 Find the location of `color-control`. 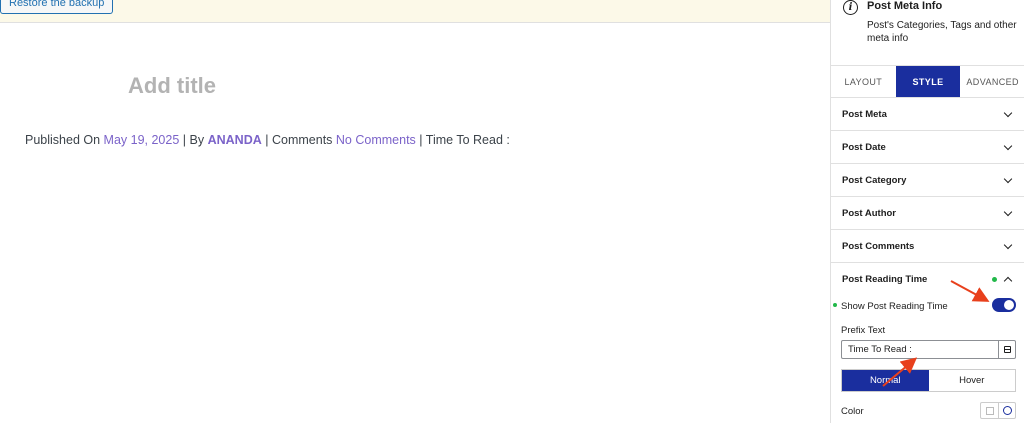

color-control is located at coordinates (998, 410).